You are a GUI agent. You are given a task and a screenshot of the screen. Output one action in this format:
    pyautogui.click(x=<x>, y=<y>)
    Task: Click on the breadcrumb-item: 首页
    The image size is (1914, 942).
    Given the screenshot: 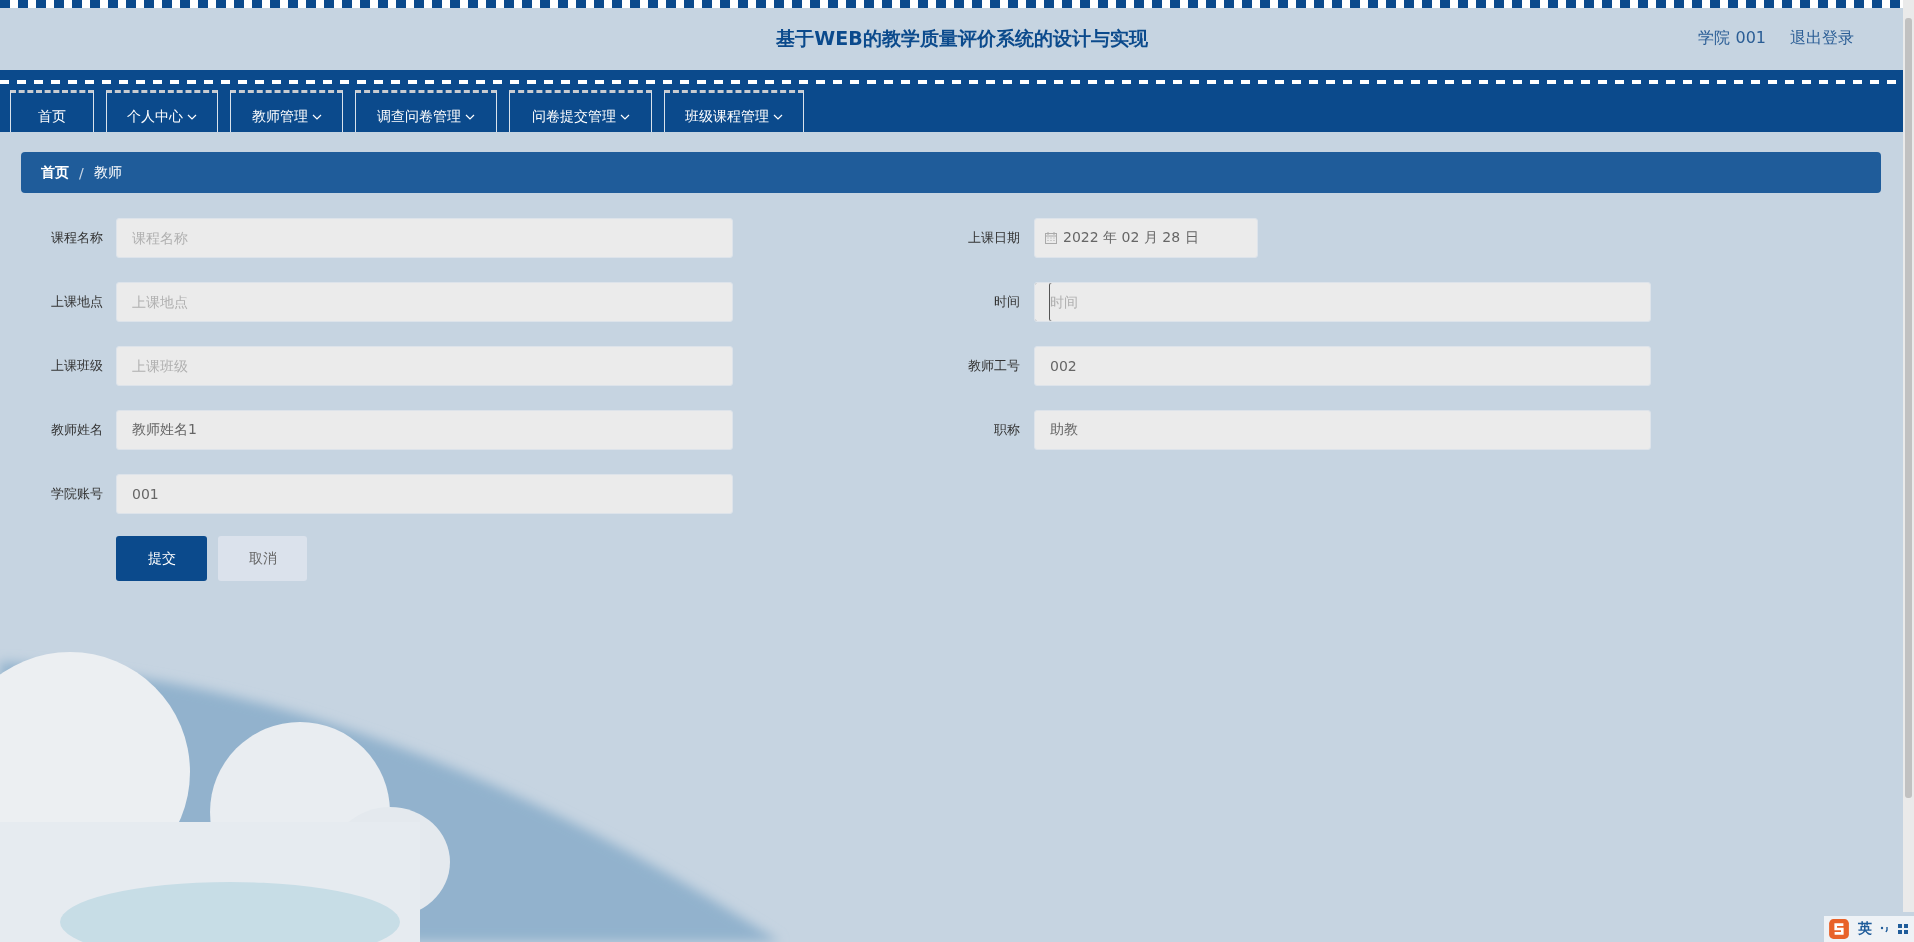 What is the action you would take?
    pyautogui.click(x=55, y=172)
    